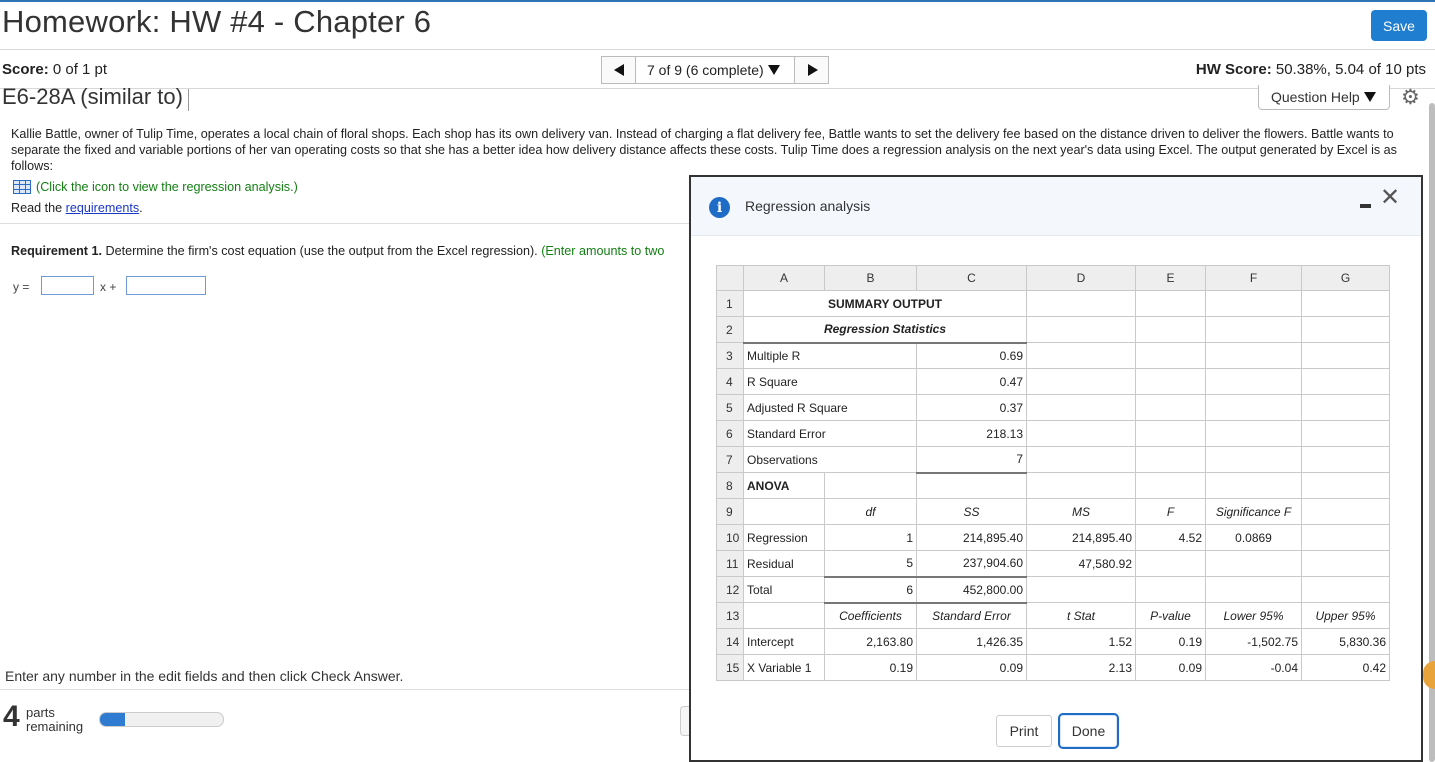 The height and width of the screenshot is (762, 1435). What do you see at coordinates (730, 407) in the screenshot?
I see `row-number: 5` at bounding box center [730, 407].